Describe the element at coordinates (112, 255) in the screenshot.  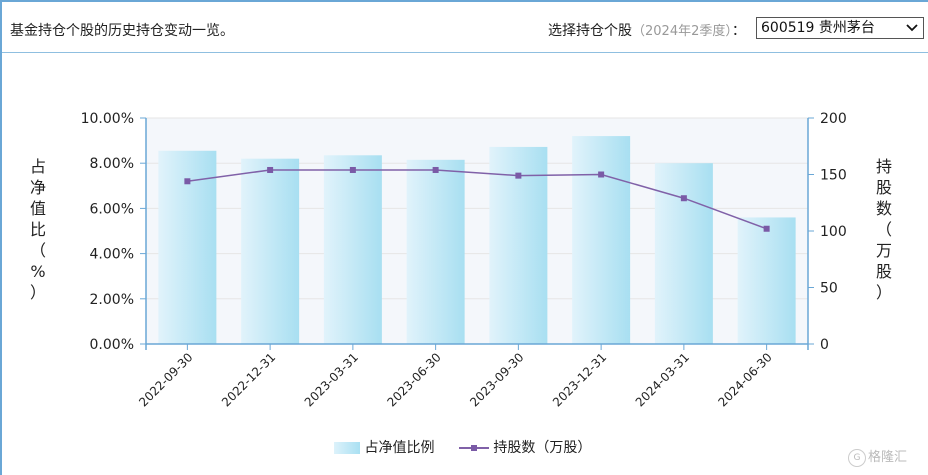
I see `y-left-tick-label: 4.00%` at that location.